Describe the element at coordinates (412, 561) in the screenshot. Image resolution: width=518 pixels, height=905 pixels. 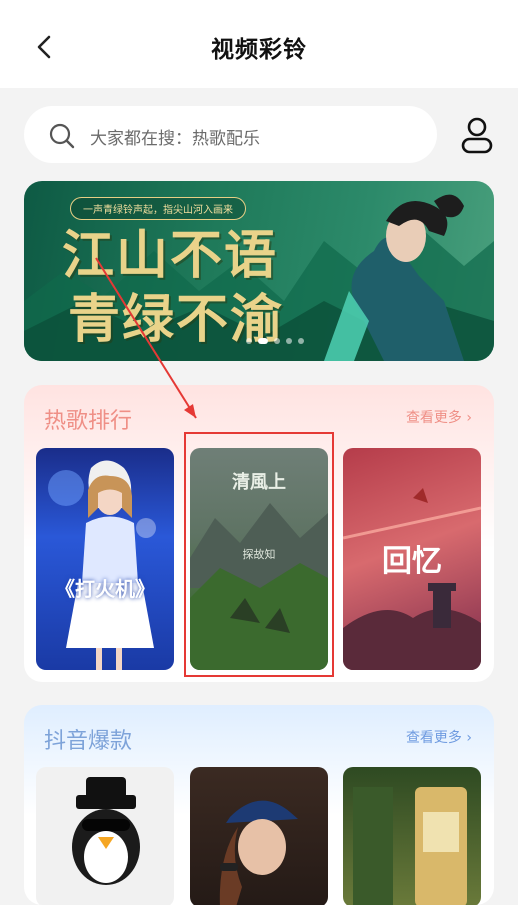
I see `thumb-title-3: 回忆` at that location.